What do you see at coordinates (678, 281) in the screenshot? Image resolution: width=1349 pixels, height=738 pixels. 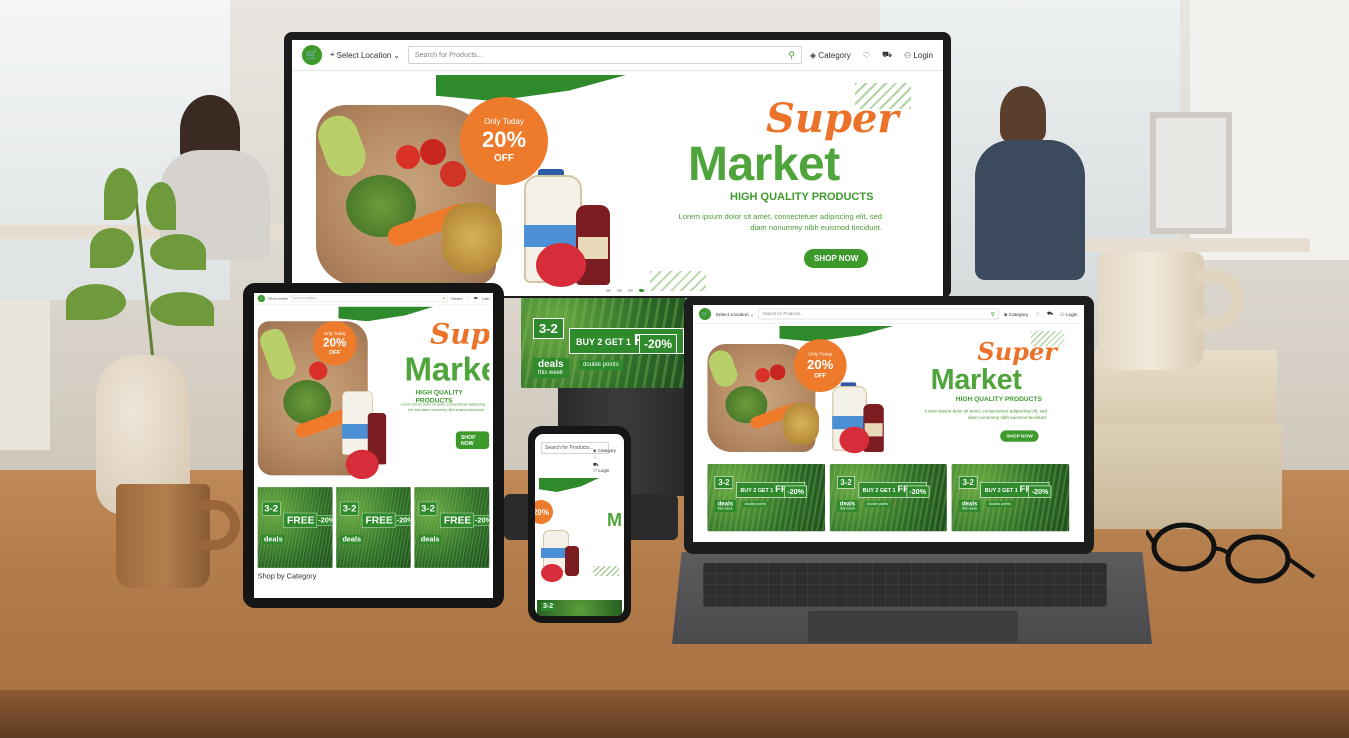 I see `decor-stripes` at bounding box center [678, 281].